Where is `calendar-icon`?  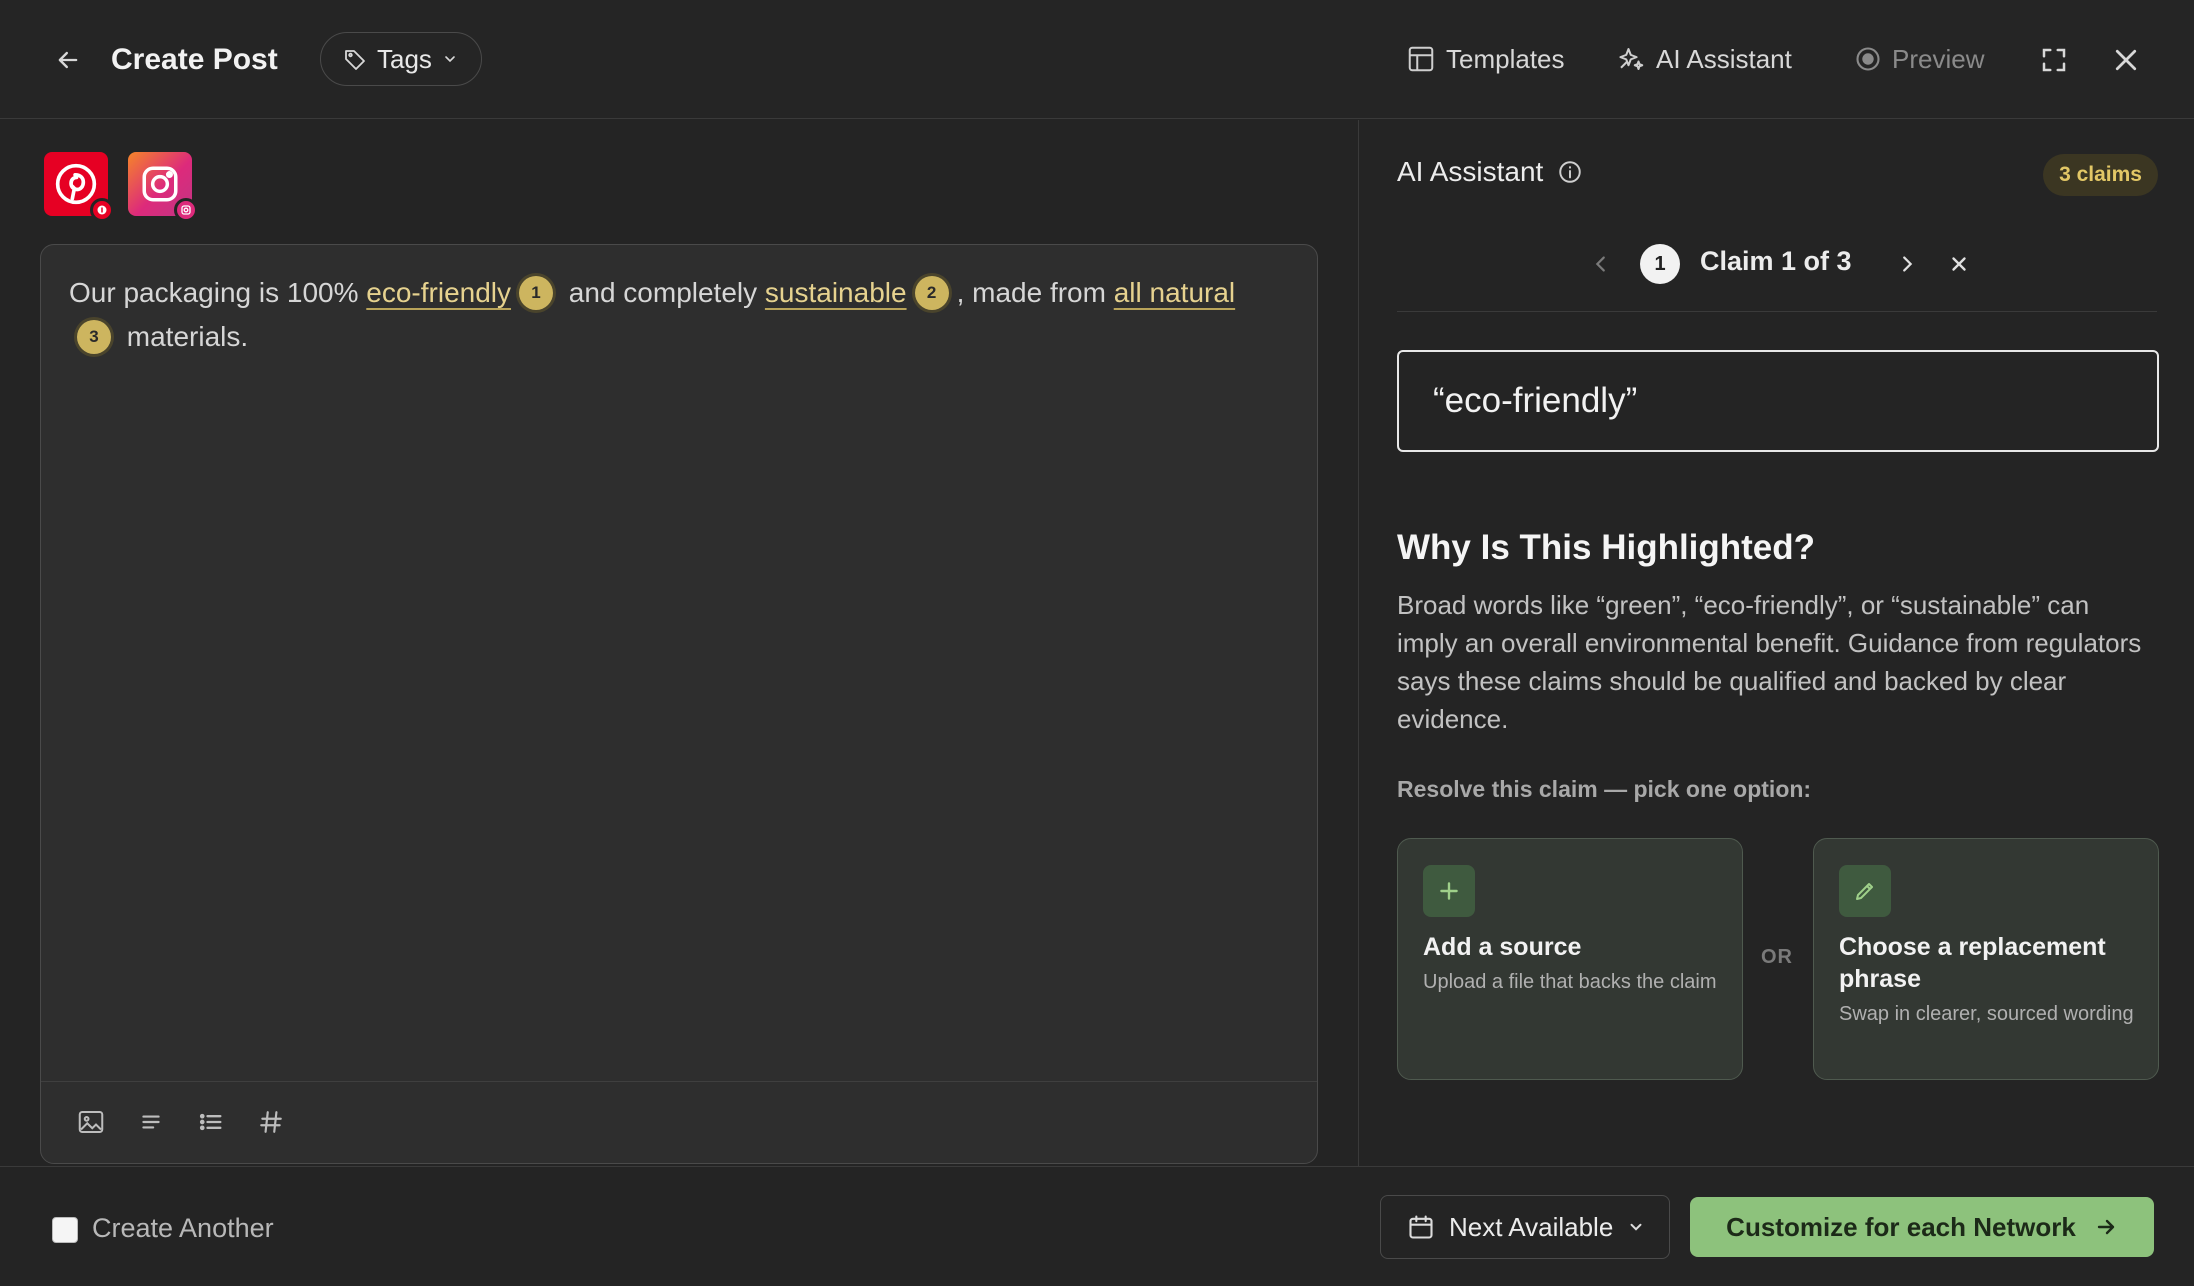
calendar-icon is located at coordinates (1421, 1227).